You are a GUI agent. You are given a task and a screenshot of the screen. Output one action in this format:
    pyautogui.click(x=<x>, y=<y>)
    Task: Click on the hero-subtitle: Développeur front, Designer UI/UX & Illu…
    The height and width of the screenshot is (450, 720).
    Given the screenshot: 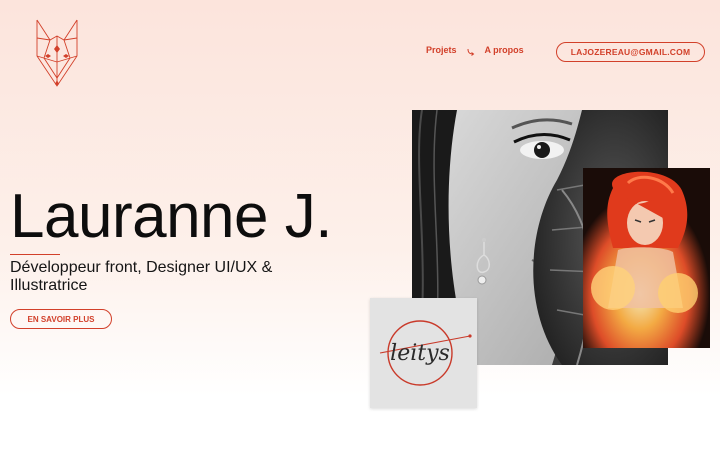 What is the action you would take?
    pyautogui.click(x=141, y=276)
    